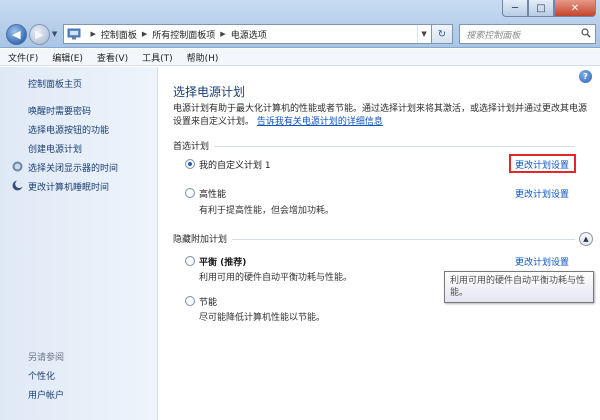  Describe the element at coordinates (208, 301) in the screenshot. I see `plan-name-power-saver: 节能` at that location.